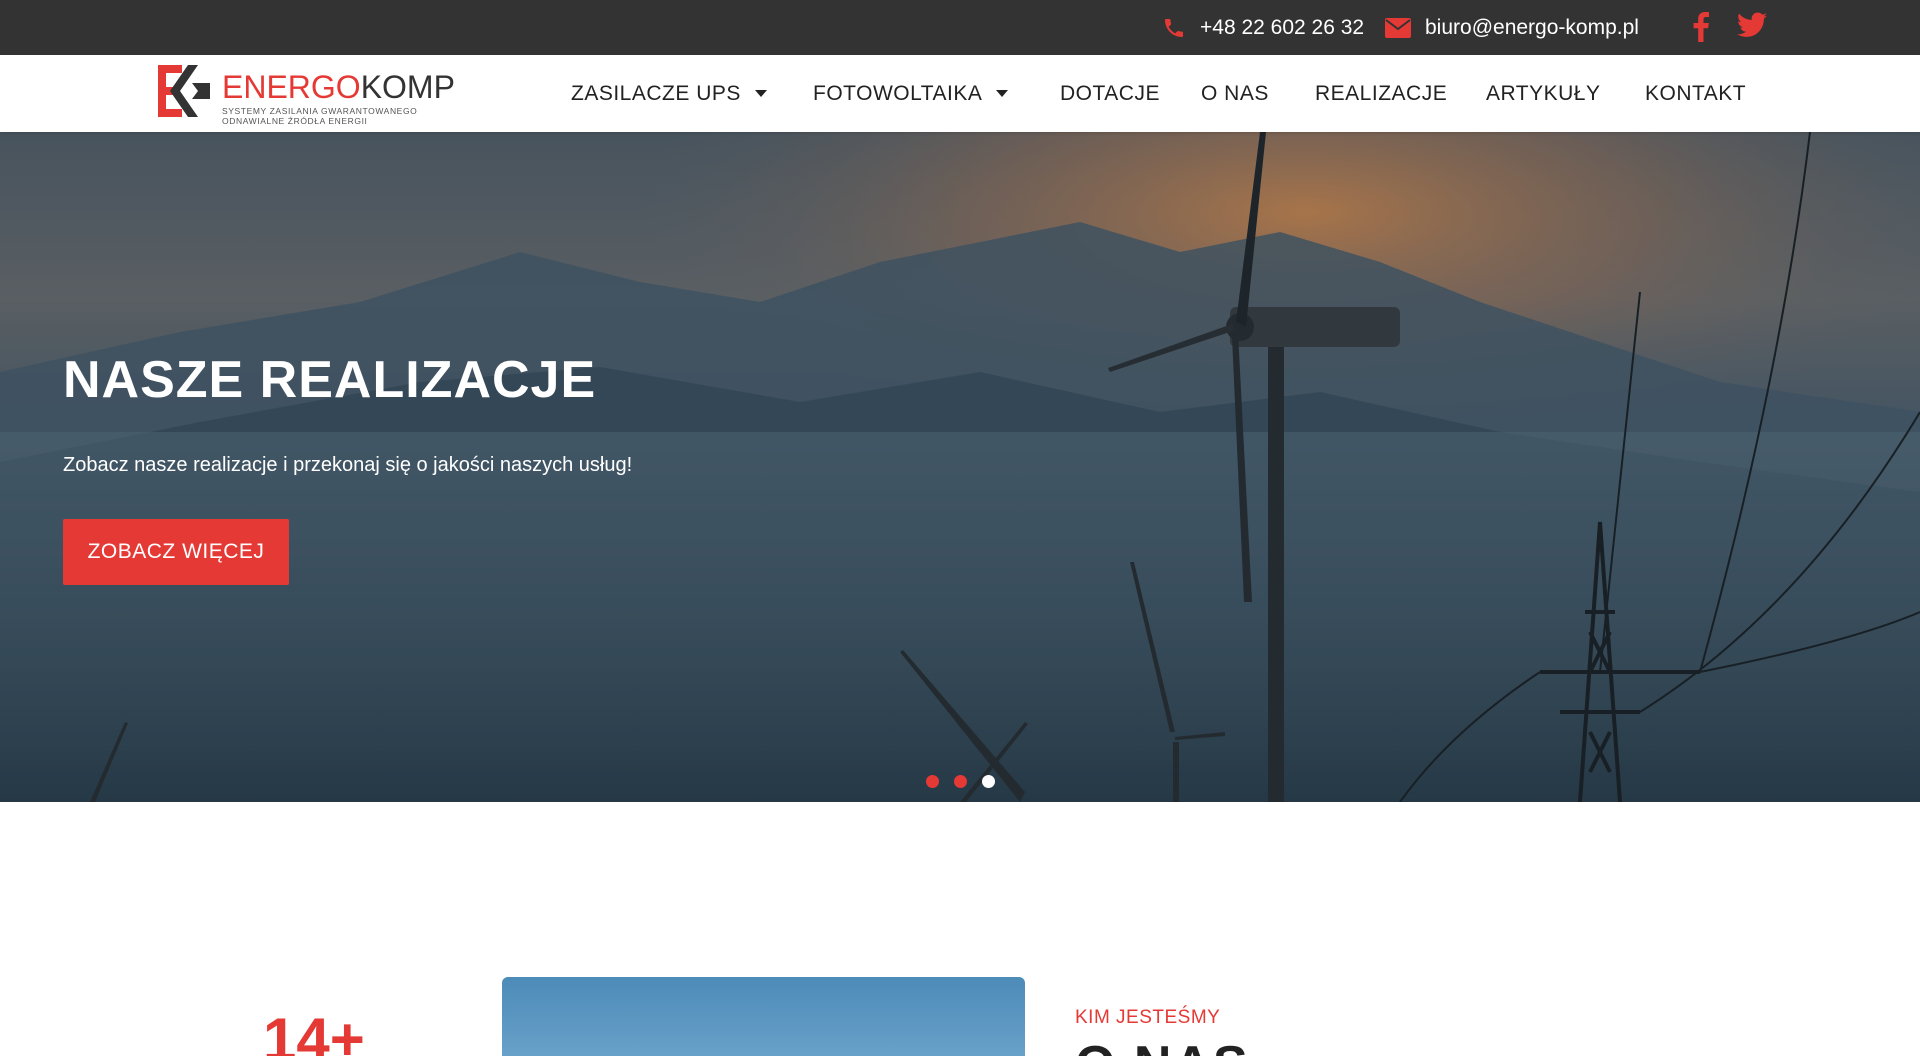 The height and width of the screenshot is (1056, 1920). Describe the element at coordinates (295, 121) in the screenshot. I see `logo-tagline-2: ODNAWIALNE ŹRÓDŁA ENERGII` at that location.